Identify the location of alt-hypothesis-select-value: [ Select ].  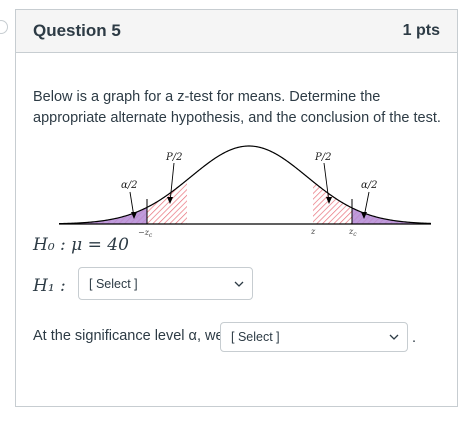
(113, 283).